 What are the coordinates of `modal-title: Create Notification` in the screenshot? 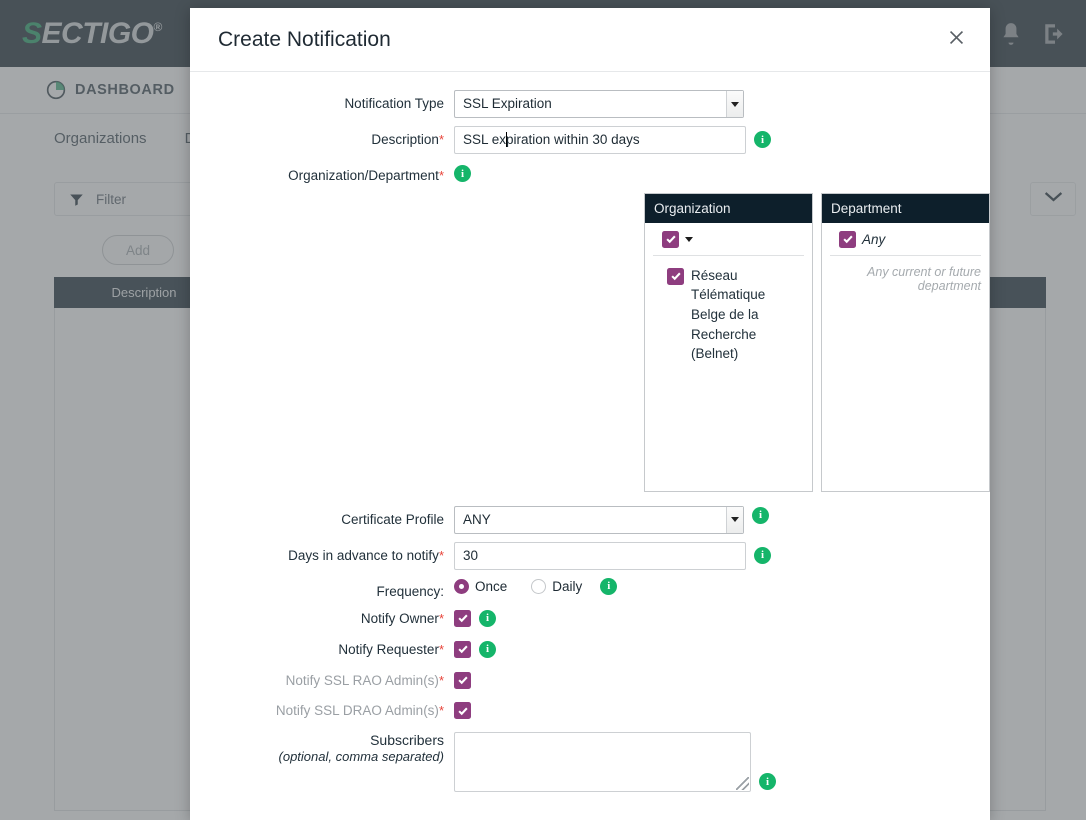 It's located at (304, 39).